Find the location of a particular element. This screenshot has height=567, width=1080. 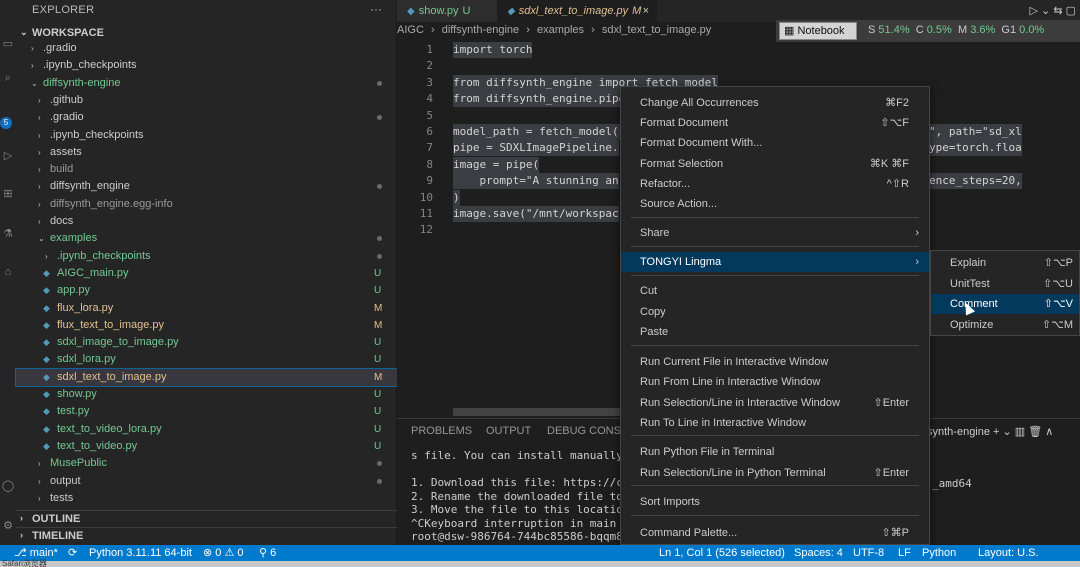

keyboard-layout: Layout: U.S. is located at coordinates (1008, 553).